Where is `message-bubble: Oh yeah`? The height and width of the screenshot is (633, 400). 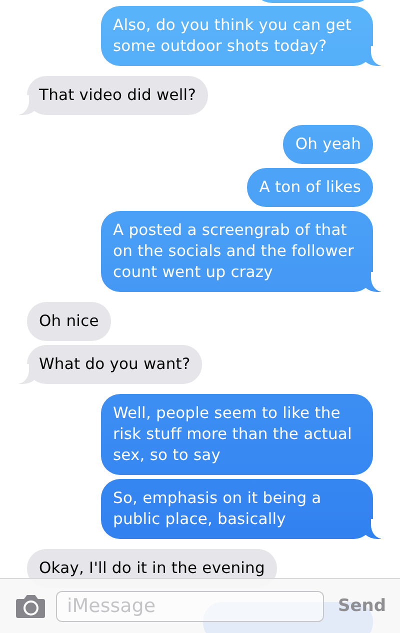
message-bubble: Oh yeah is located at coordinates (328, 144).